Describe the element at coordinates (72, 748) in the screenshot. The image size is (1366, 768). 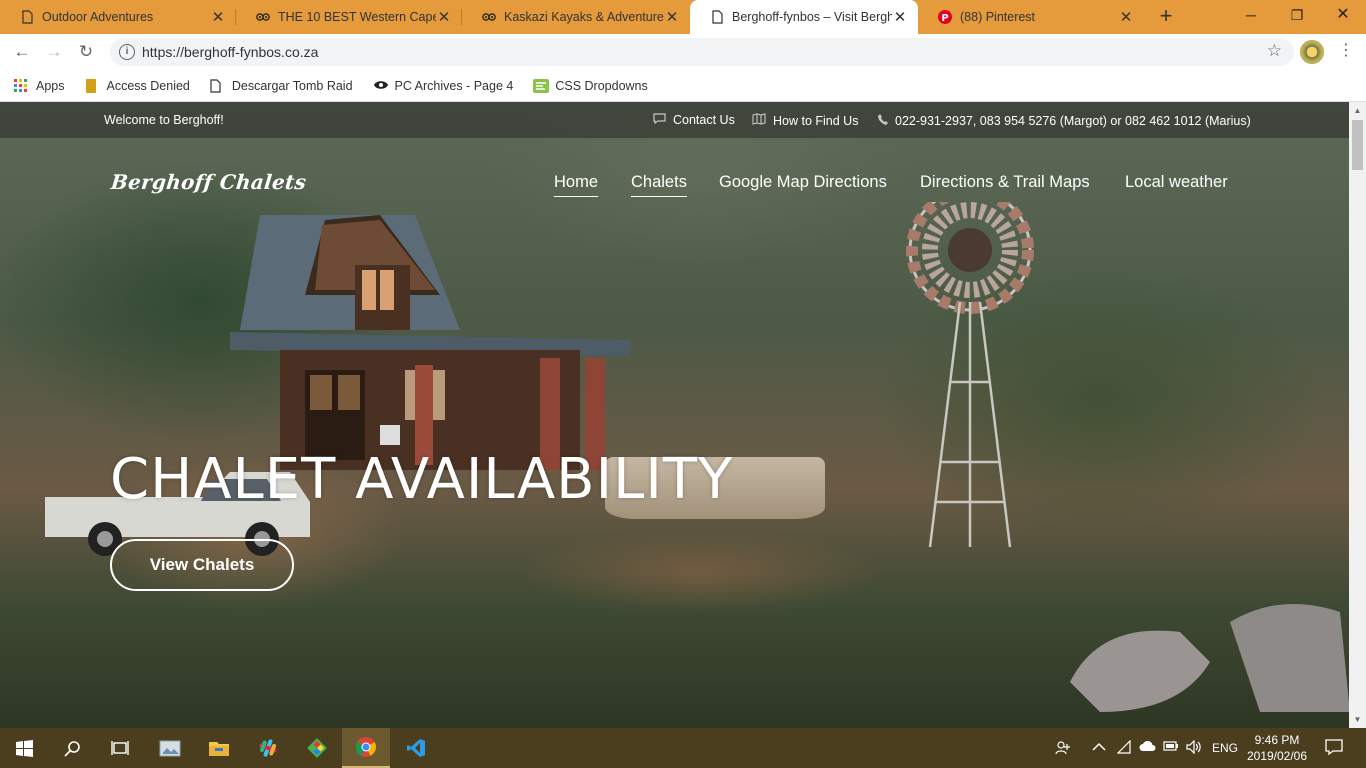
I see `search-icon` at that location.